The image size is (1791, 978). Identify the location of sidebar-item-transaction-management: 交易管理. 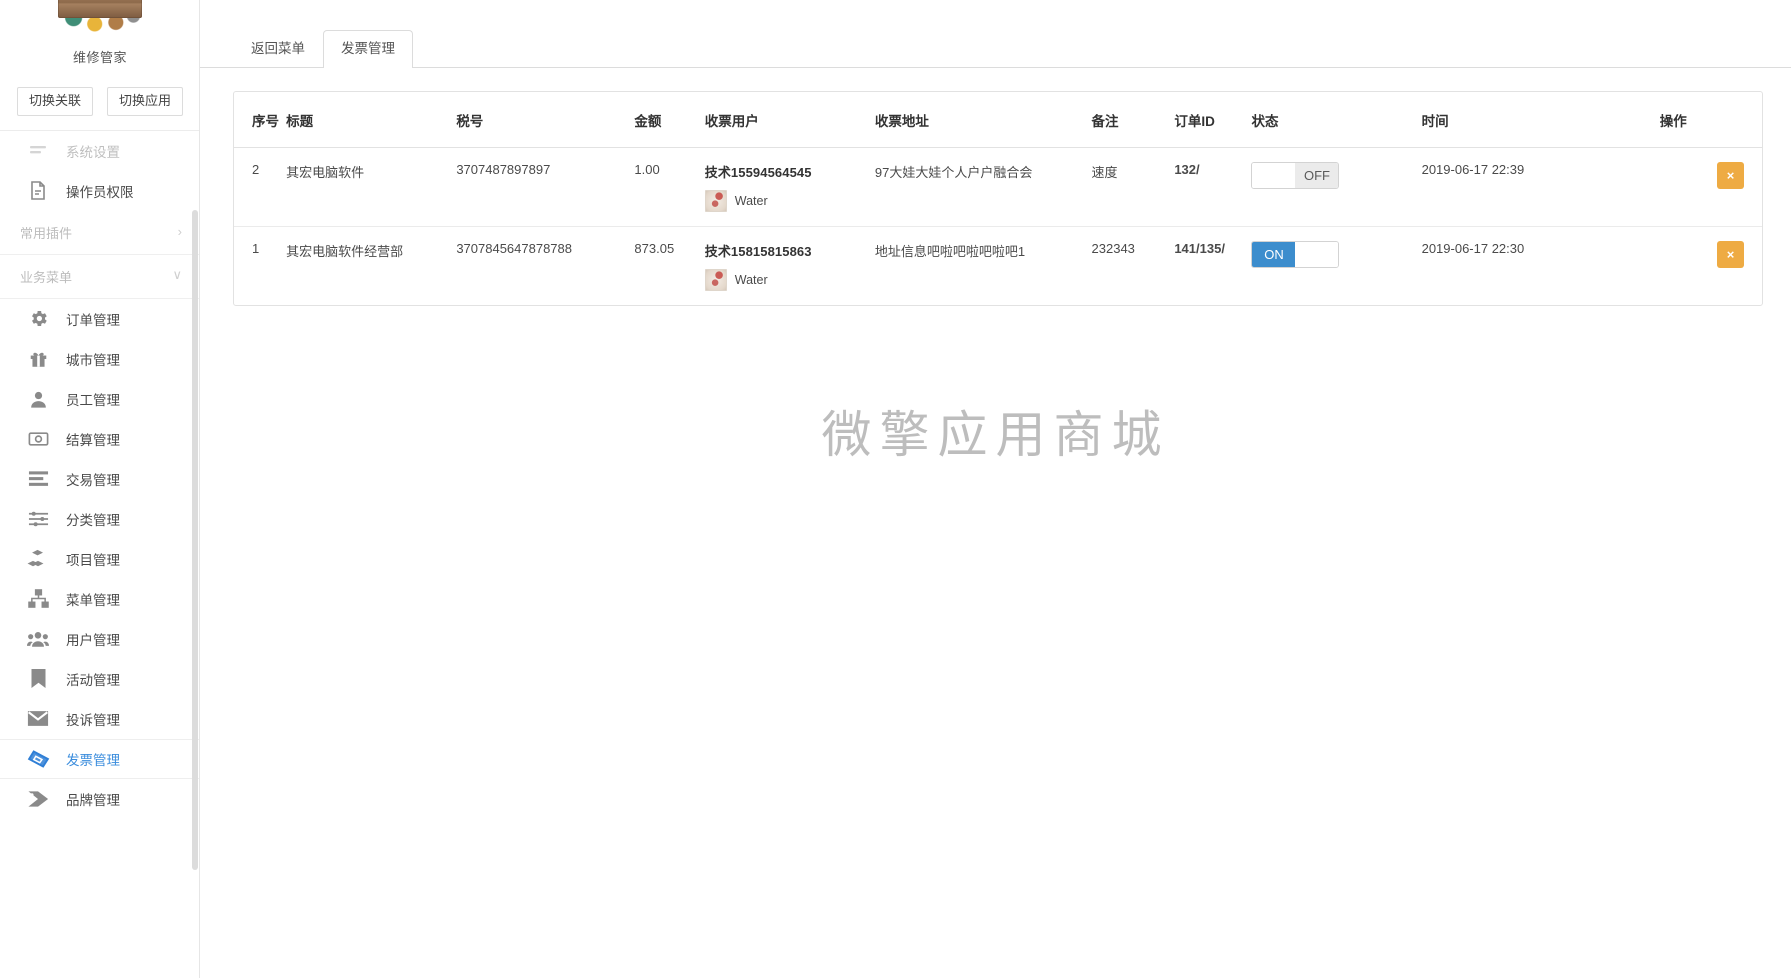
(99, 478).